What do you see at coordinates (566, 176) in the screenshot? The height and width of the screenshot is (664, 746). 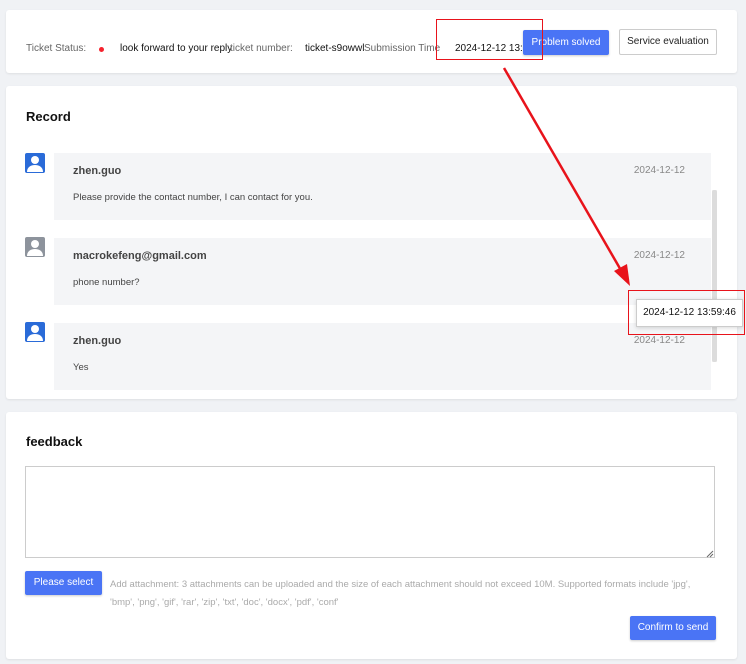 I see `annotation-arrow-icon` at bounding box center [566, 176].